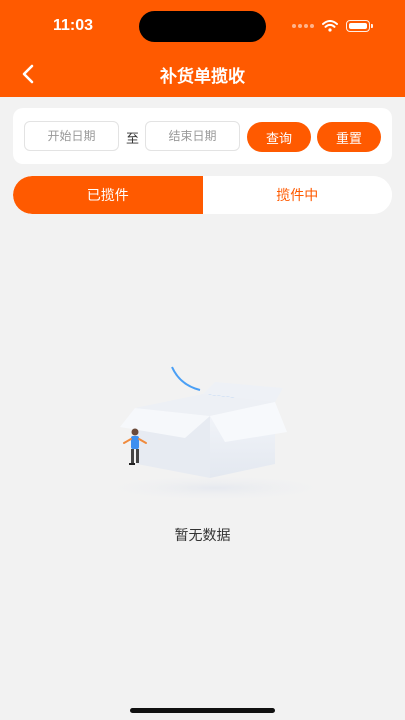 This screenshot has height=720, width=405. What do you see at coordinates (192, 136) in the screenshot?
I see `end-date-input` at bounding box center [192, 136].